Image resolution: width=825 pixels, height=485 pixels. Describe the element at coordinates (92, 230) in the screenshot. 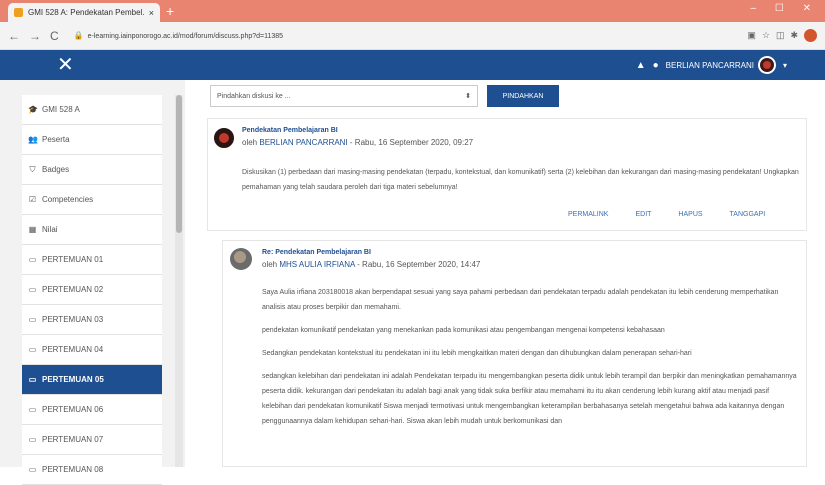

I see `sidebar-item-nilai: ▦ Nilai` at that location.